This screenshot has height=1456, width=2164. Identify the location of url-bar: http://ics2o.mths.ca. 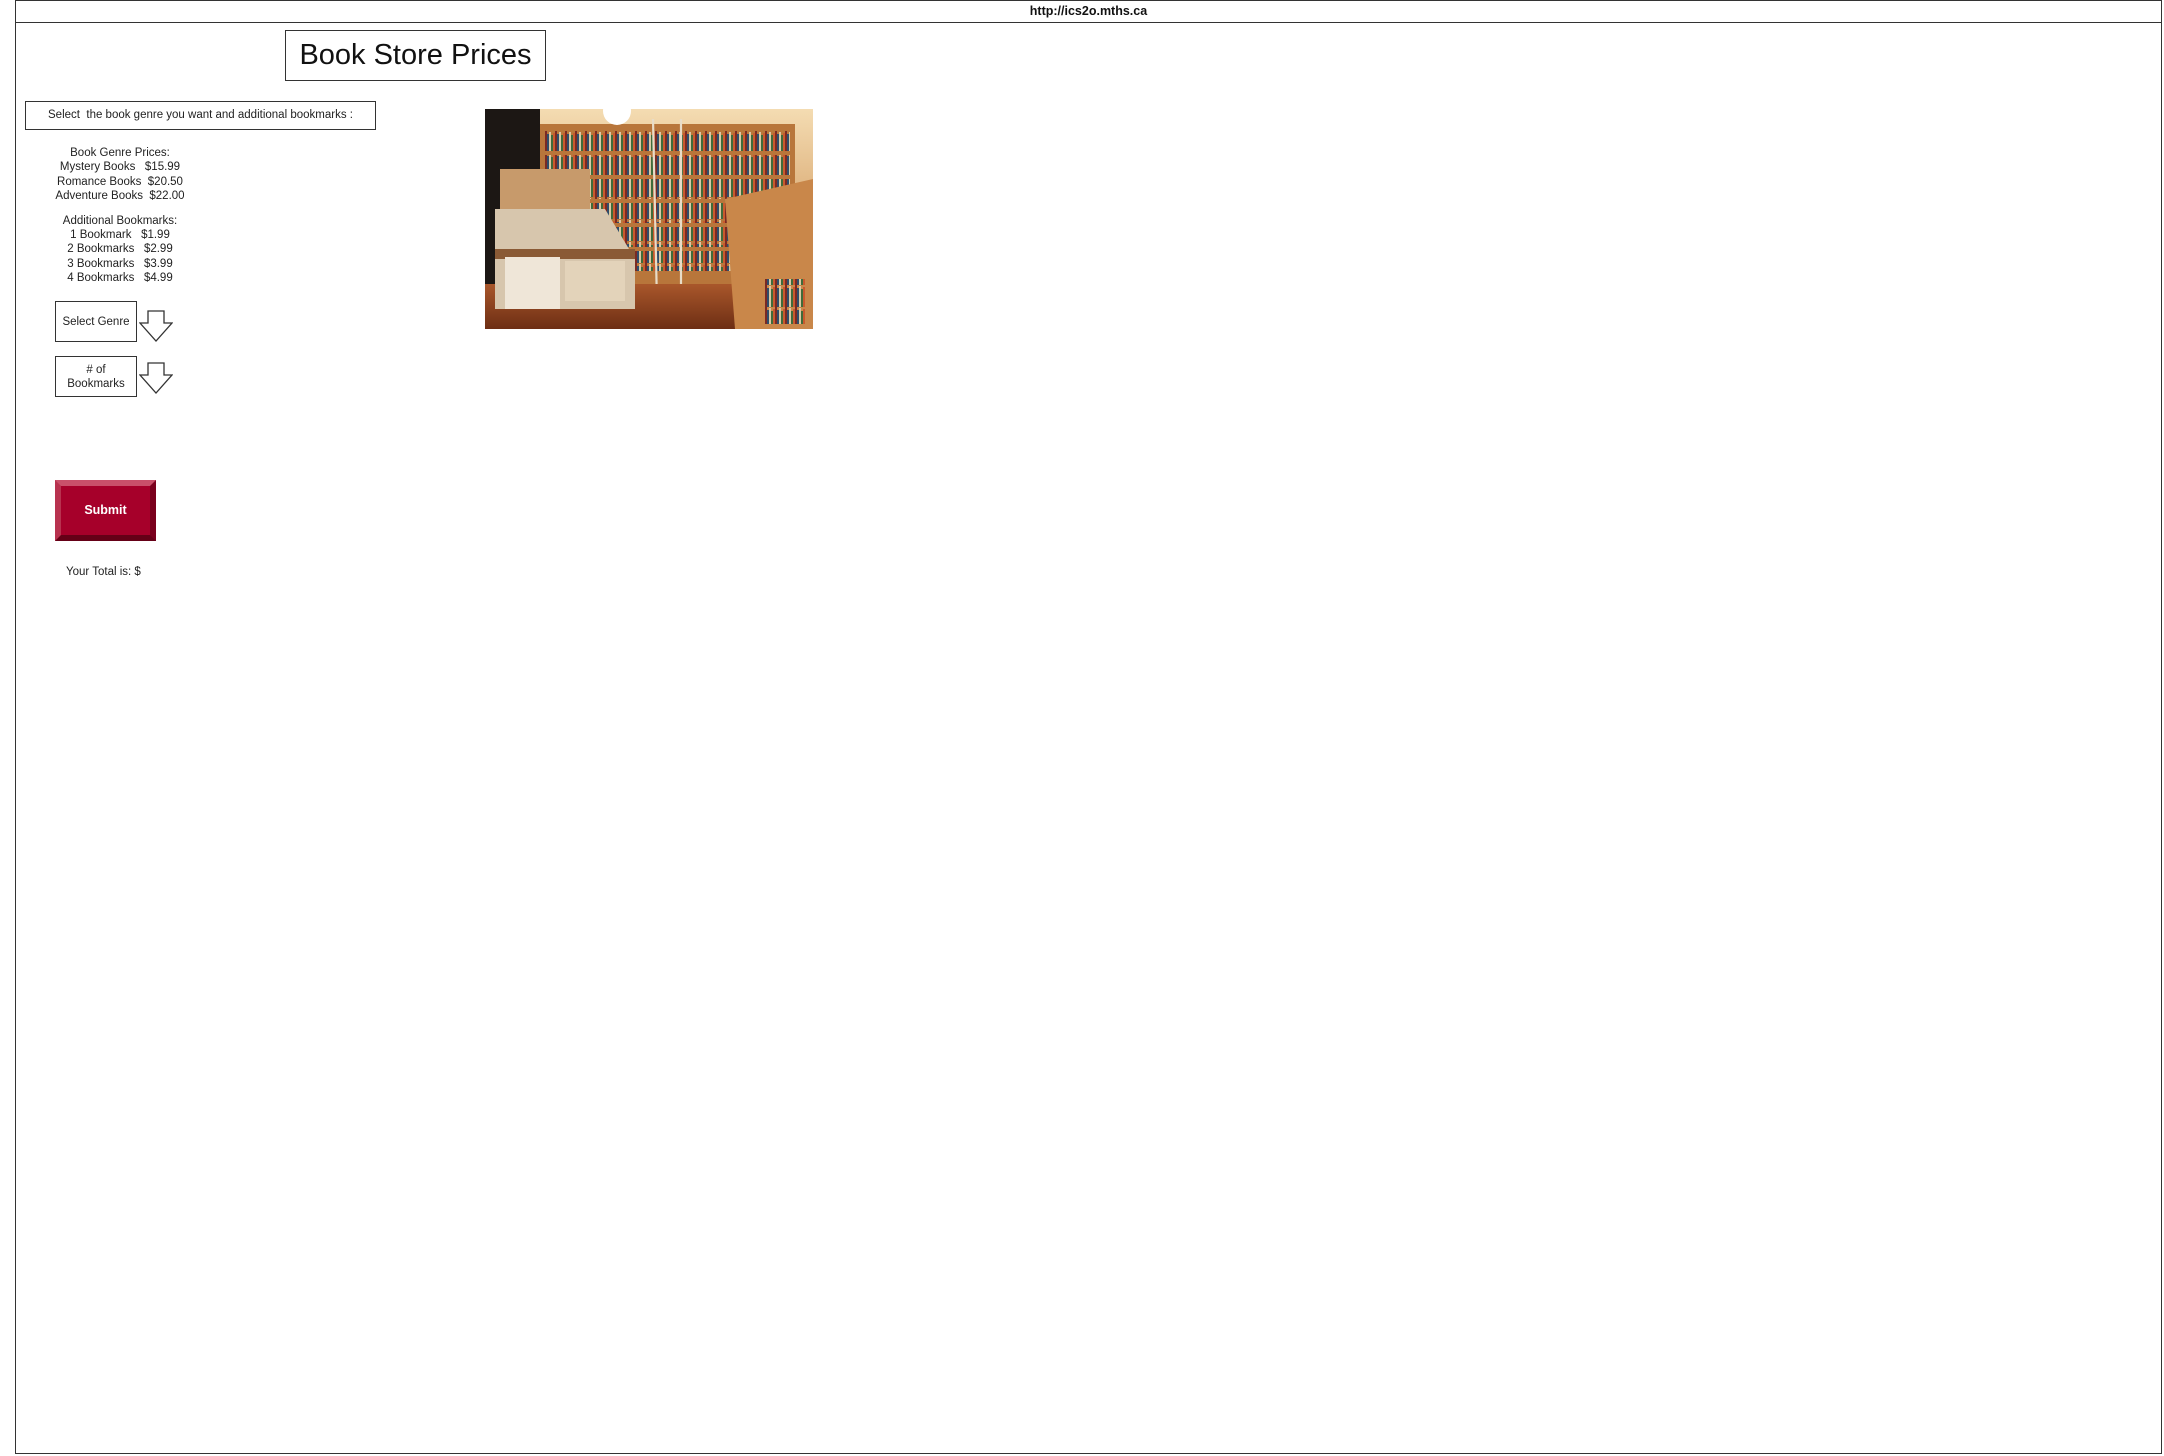
(1088, 11).